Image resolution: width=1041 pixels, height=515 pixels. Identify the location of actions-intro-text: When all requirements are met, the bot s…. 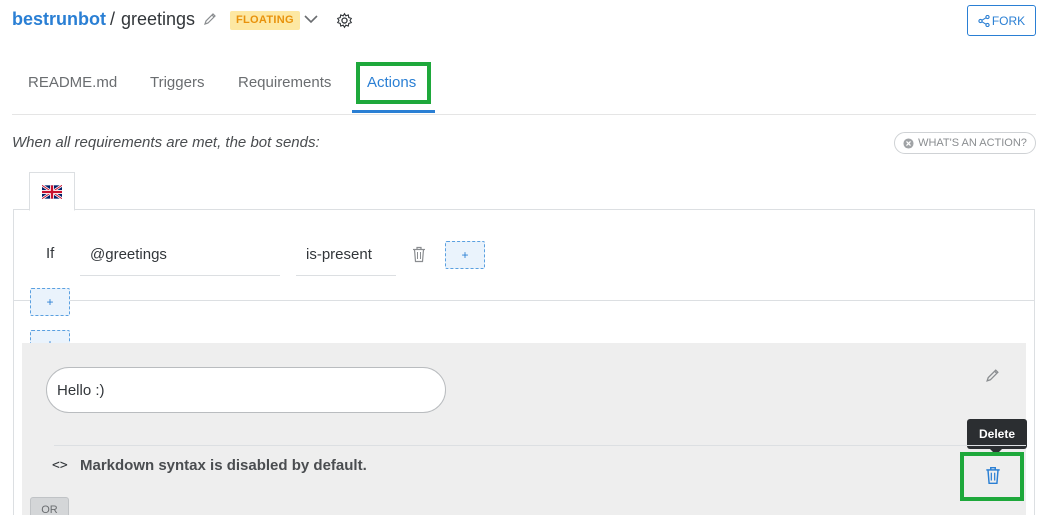
(166, 142).